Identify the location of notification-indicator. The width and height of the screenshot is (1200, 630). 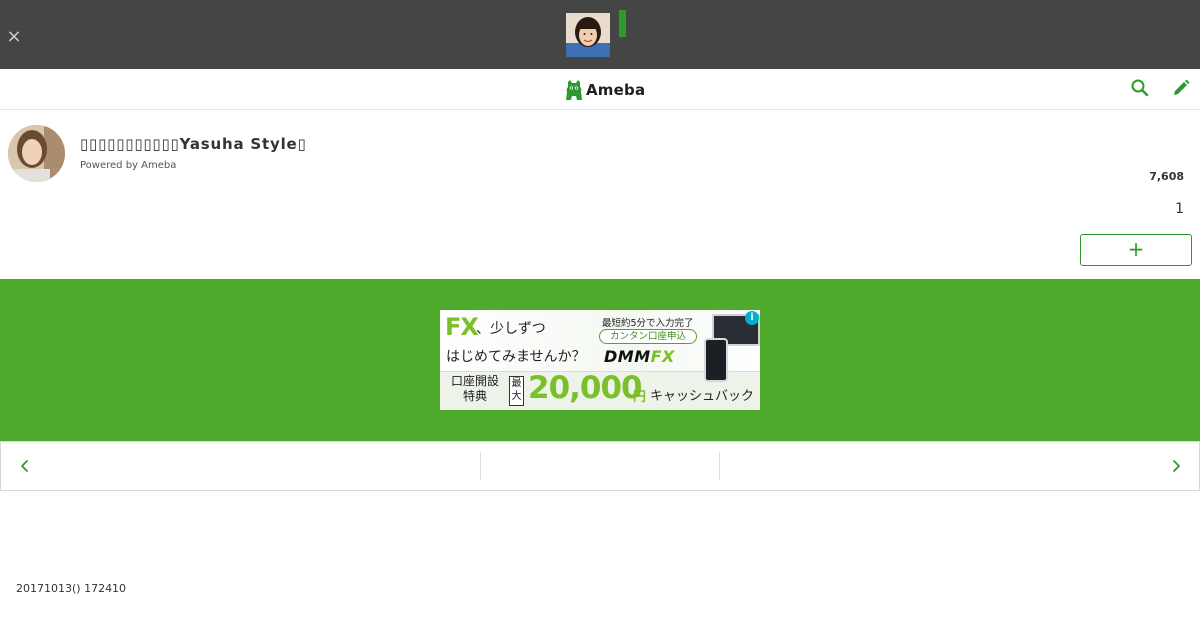
(622, 23).